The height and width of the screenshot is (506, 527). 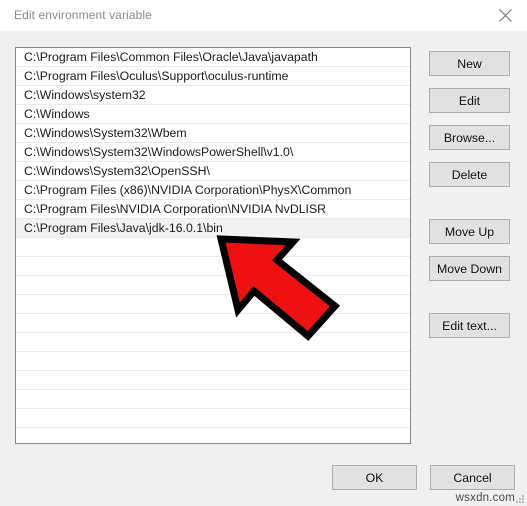 What do you see at coordinates (213, 95) in the screenshot?
I see `list-item: C:\Windows\system32` at bounding box center [213, 95].